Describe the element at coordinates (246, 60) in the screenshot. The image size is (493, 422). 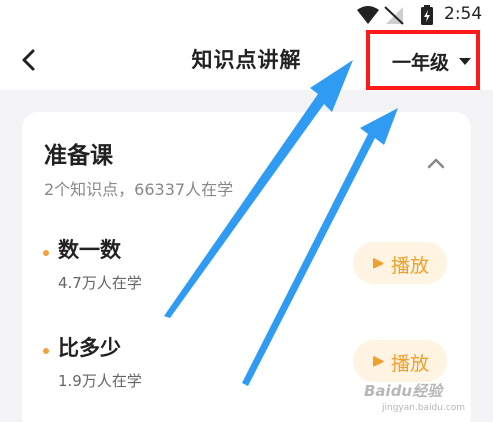
I see `header-bar: 知识点讲解 一年级` at that location.